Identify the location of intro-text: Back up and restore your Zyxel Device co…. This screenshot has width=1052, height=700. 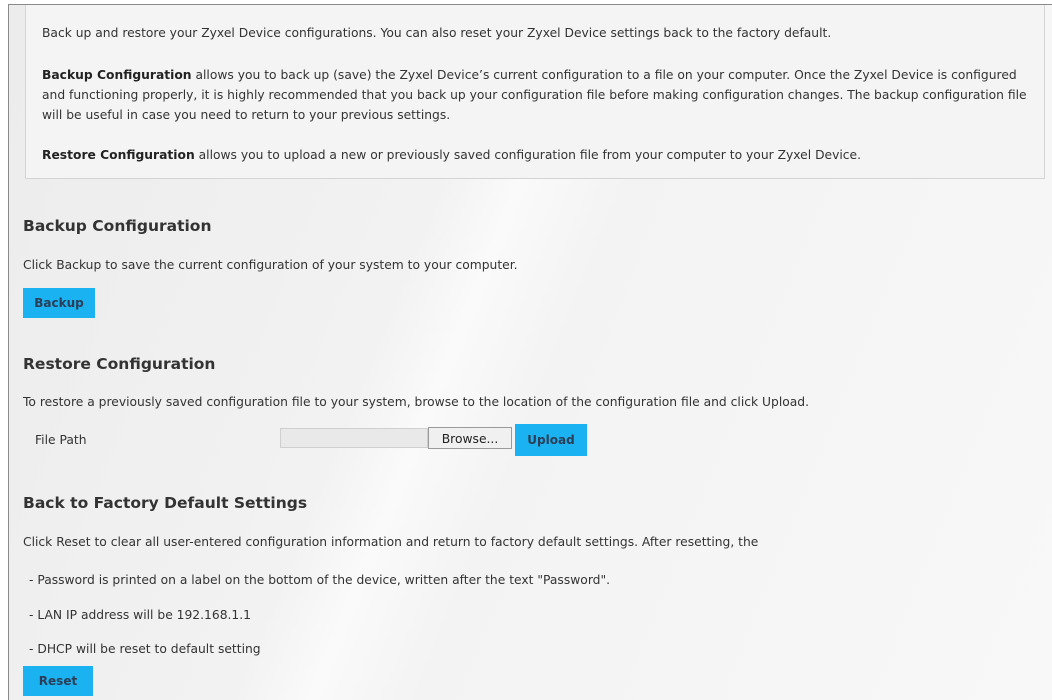
(437, 33).